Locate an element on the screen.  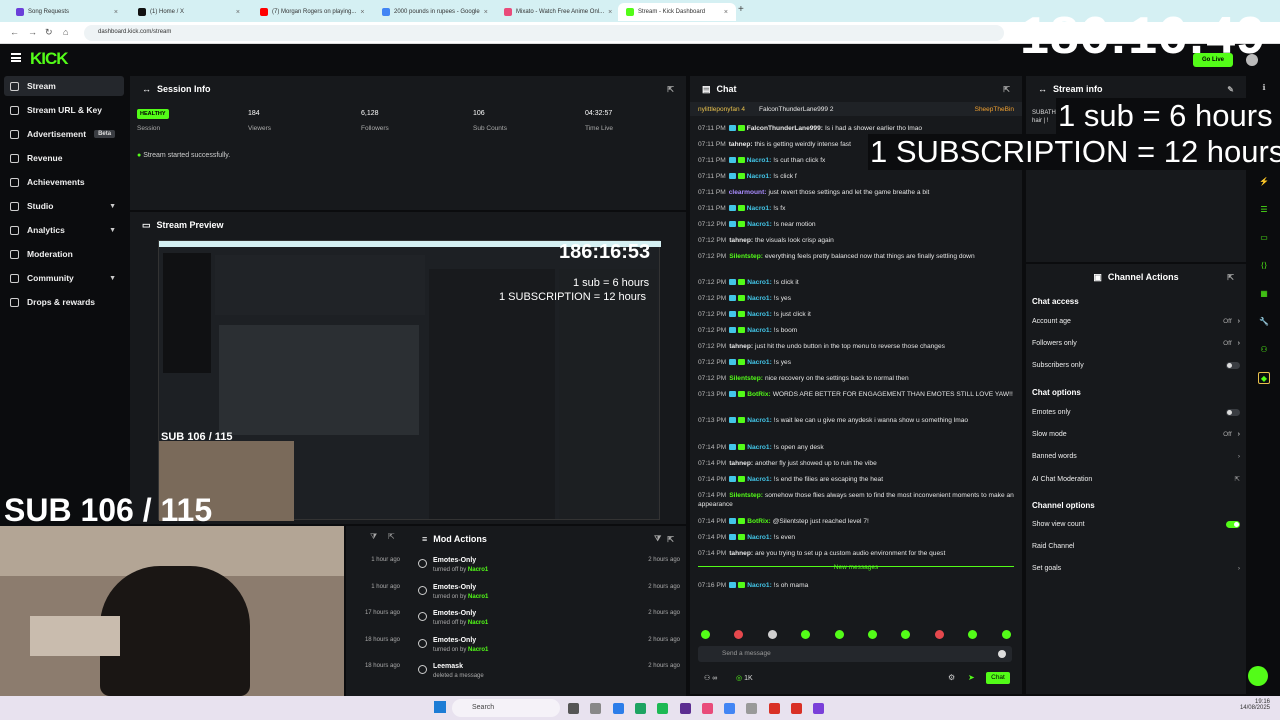
chat-bubble-icon: ▭ is located at coordinates (1264, 238).